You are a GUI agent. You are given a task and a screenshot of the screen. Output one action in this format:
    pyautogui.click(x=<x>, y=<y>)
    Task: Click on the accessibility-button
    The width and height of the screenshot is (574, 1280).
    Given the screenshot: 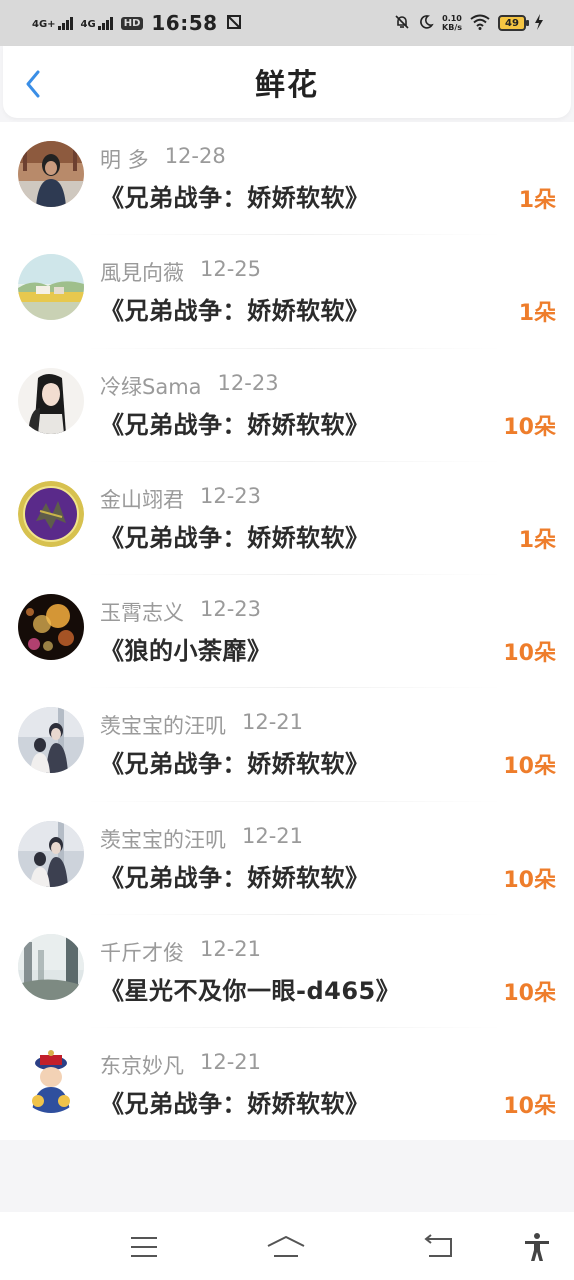 What is the action you would take?
    pyautogui.click(x=537, y=1247)
    